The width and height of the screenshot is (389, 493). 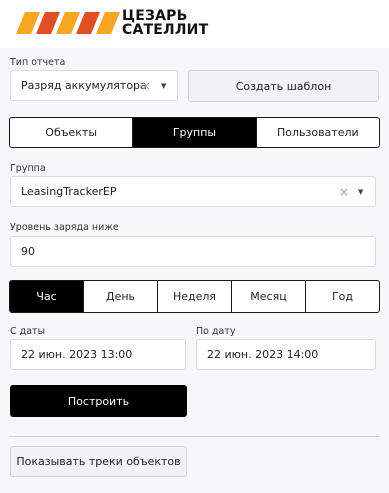 I want to click on brand-name-line1: ЦЕЗАРЬ, so click(x=155, y=16).